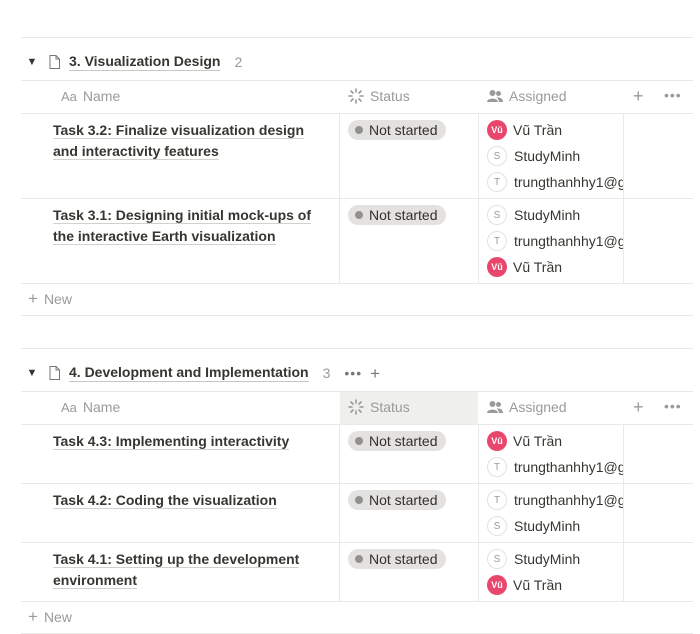 The height and width of the screenshot is (634, 700). Describe the element at coordinates (326, 373) in the screenshot. I see `group-count: 3` at that location.